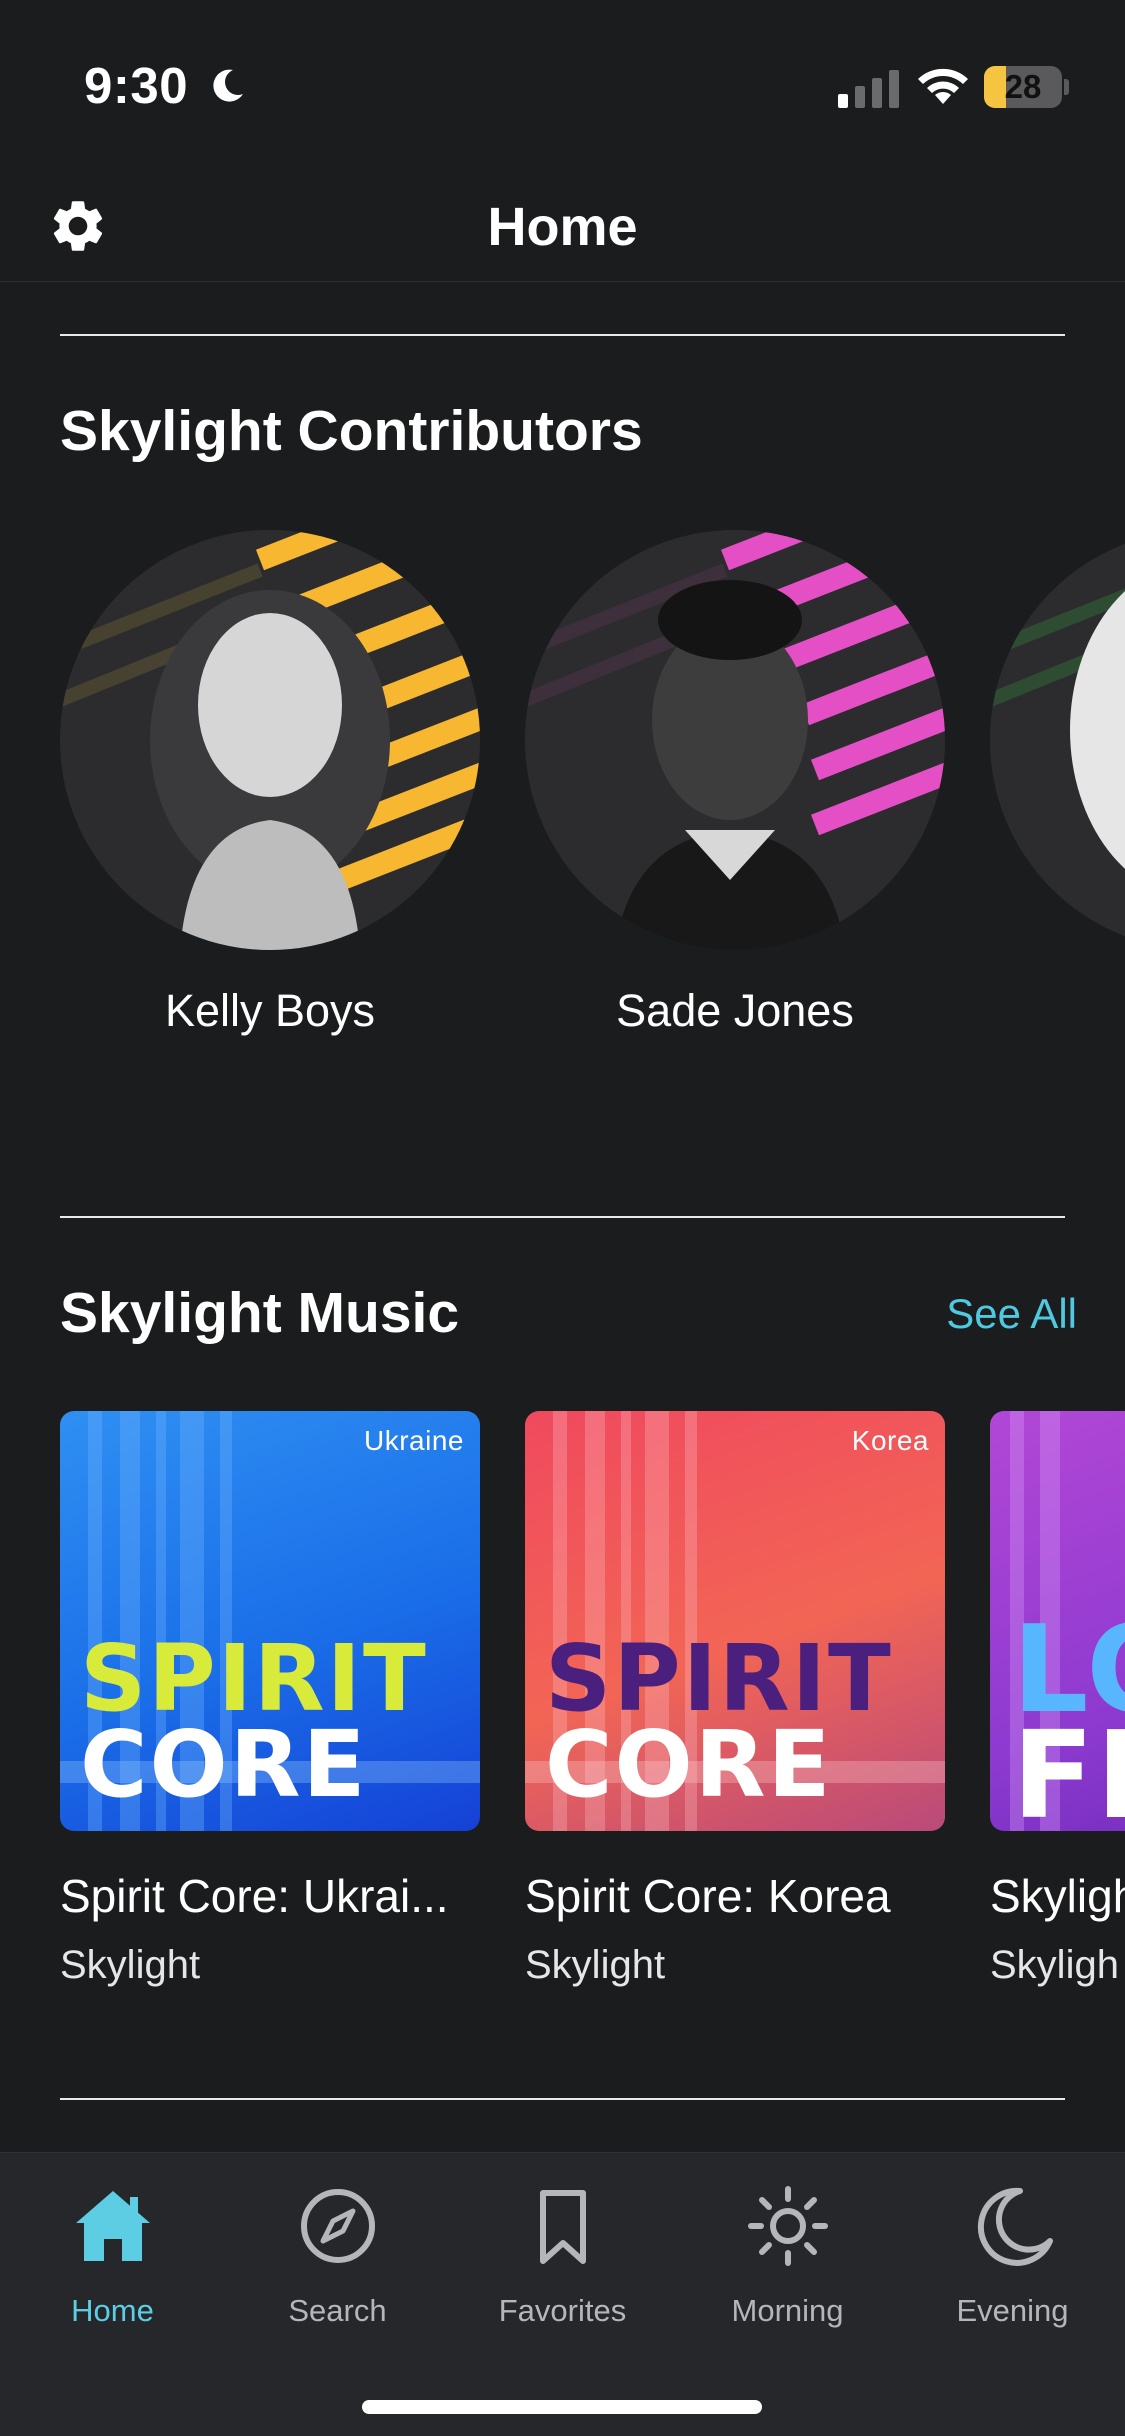 This screenshot has height=2436, width=1125. I want to click on sun-icon, so click(788, 2226).